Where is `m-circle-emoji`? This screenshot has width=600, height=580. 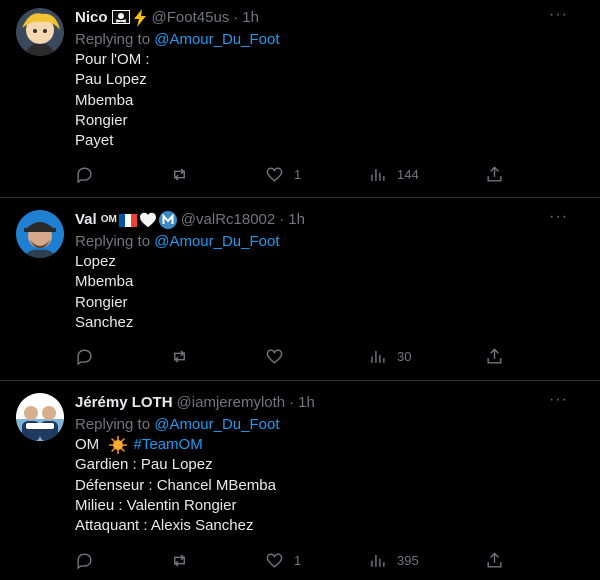
m-circle-emoji is located at coordinates (167, 220).